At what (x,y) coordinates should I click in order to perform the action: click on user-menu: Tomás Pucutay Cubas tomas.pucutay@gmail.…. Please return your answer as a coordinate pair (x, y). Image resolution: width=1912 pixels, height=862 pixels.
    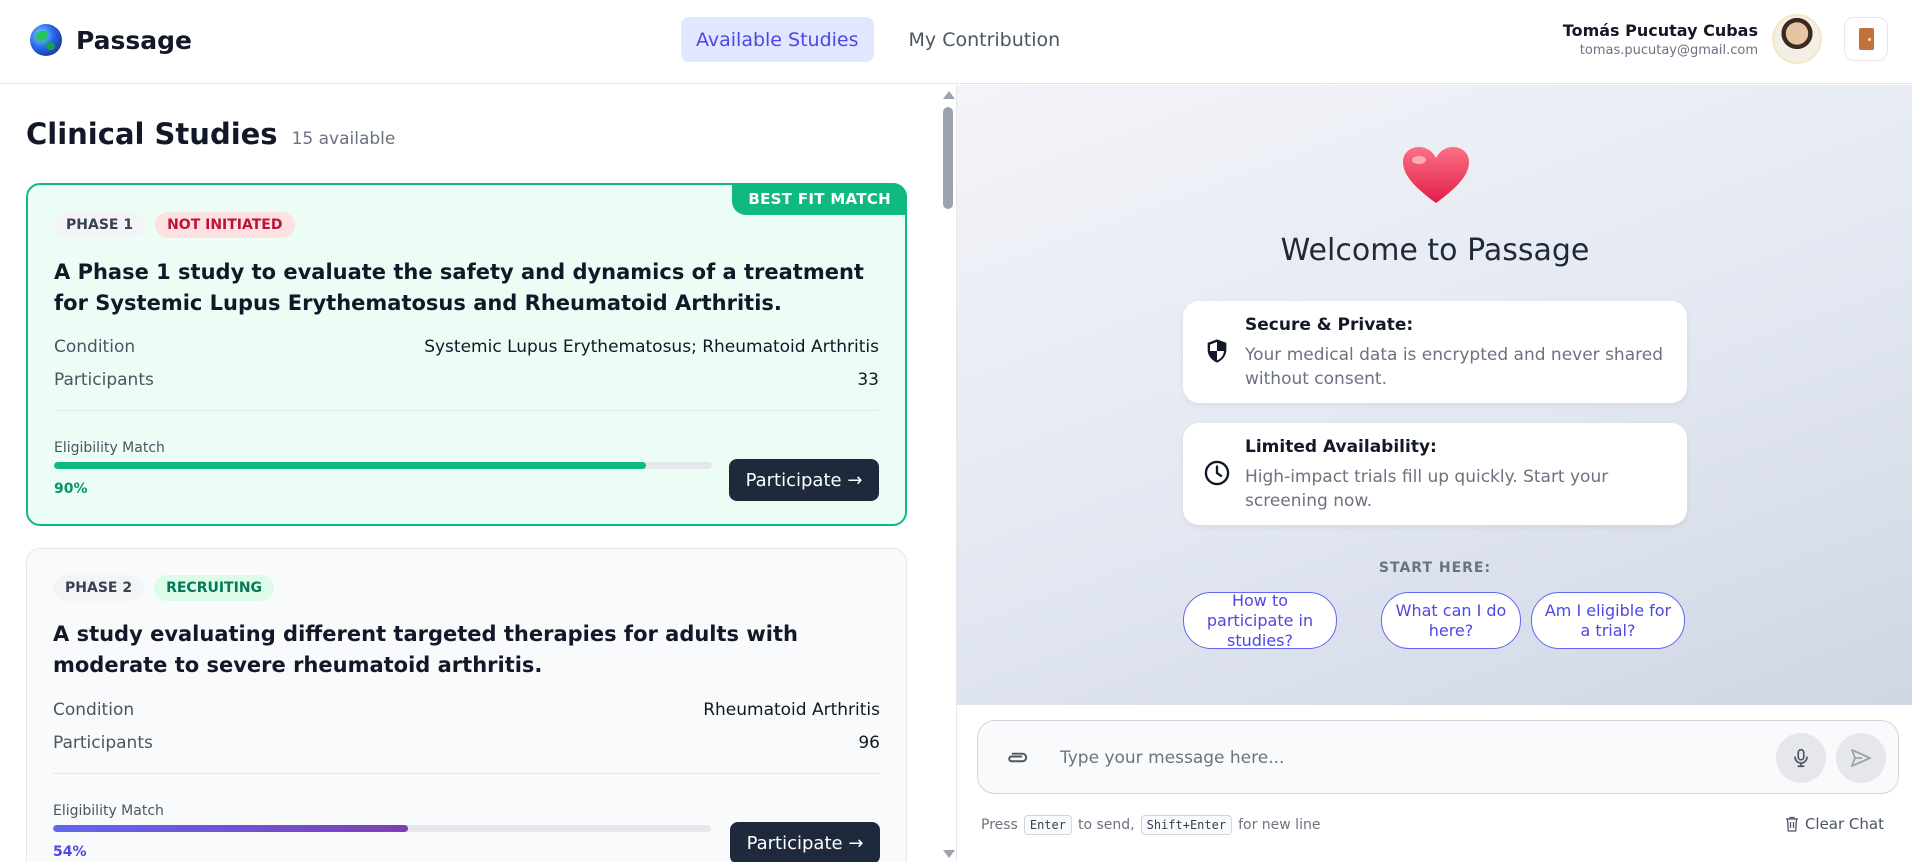
    Looking at the image, I should click on (1725, 39).